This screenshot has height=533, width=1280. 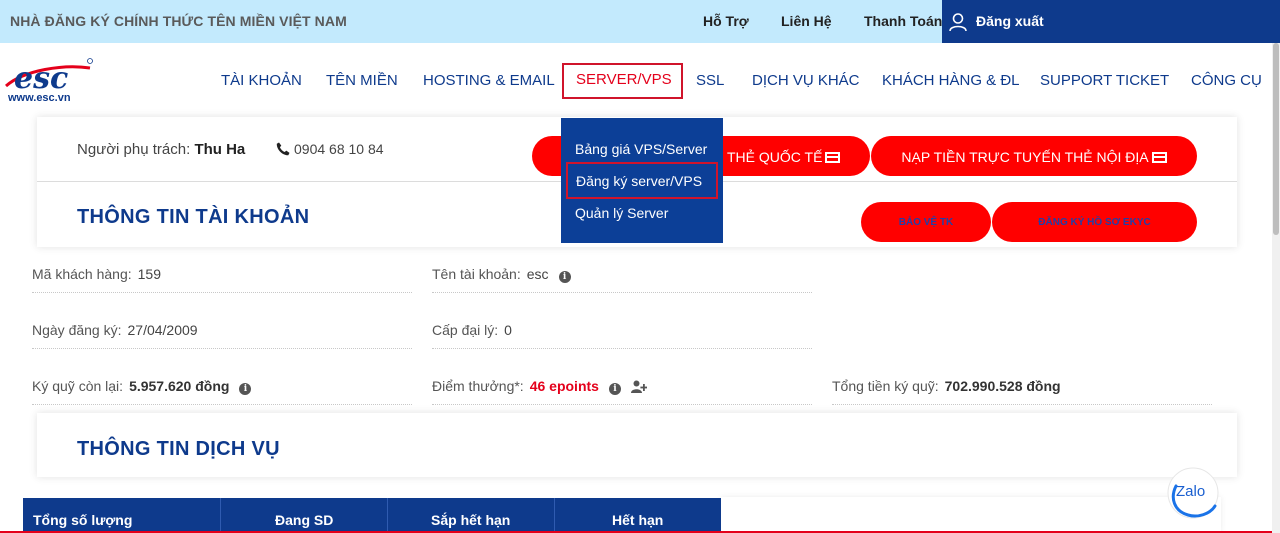 I want to click on top-link-payment: Thanh Toán, so click(x=903, y=21).